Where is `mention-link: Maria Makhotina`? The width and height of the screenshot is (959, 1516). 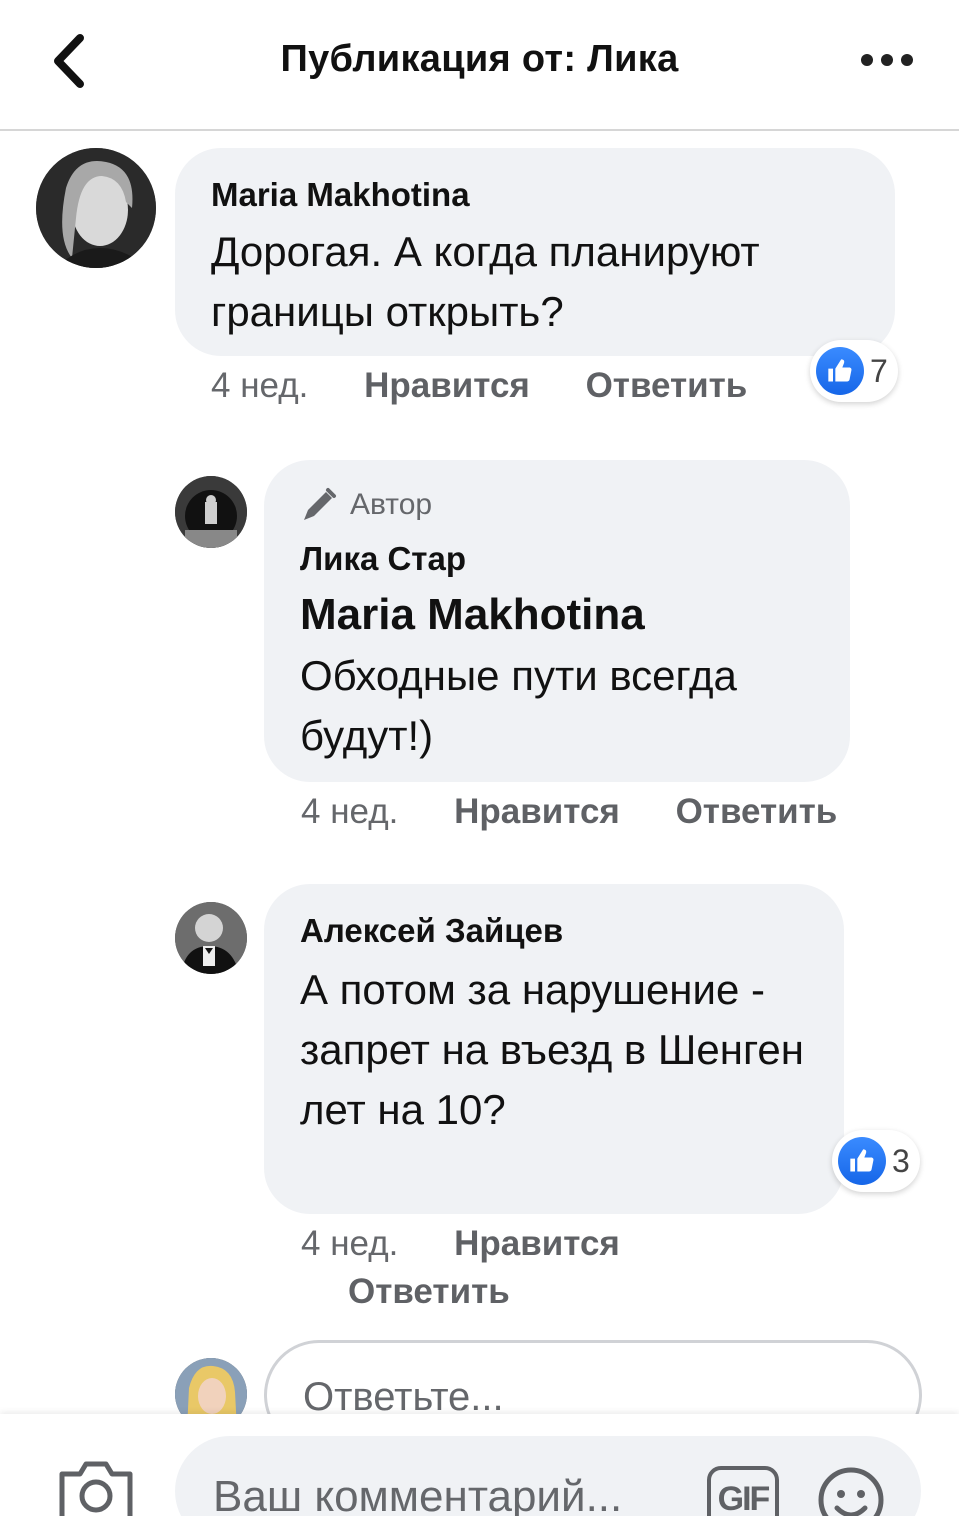 mention-link: Maria Makhotina is located at coordinates (472, 615).